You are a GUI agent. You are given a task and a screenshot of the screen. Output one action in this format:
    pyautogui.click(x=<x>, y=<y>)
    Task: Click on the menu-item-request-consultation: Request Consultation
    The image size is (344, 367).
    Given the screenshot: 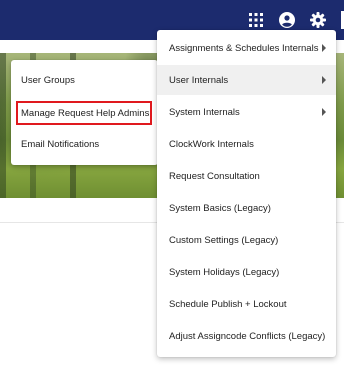 What is the action you would take?
    pyautogui.click(x=246, y=176)
    